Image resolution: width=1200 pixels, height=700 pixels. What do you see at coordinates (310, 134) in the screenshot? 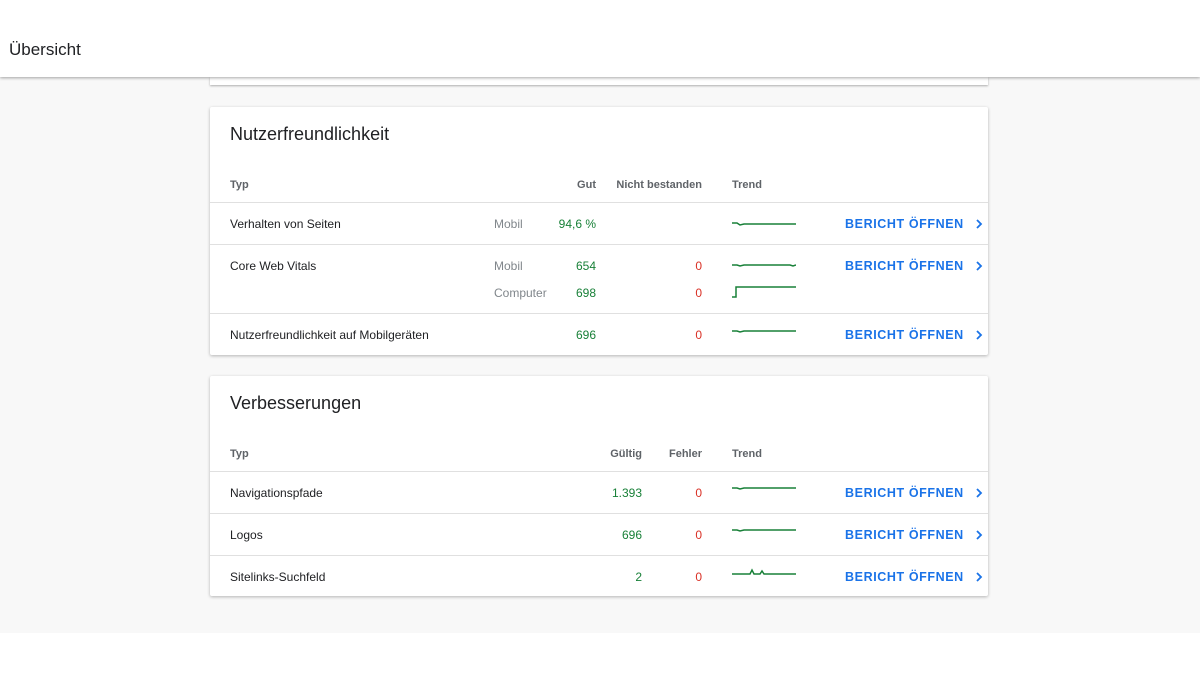
I see `usability-card-title: Nutzerfreundlichkeit` at bounding box center [310, 134].